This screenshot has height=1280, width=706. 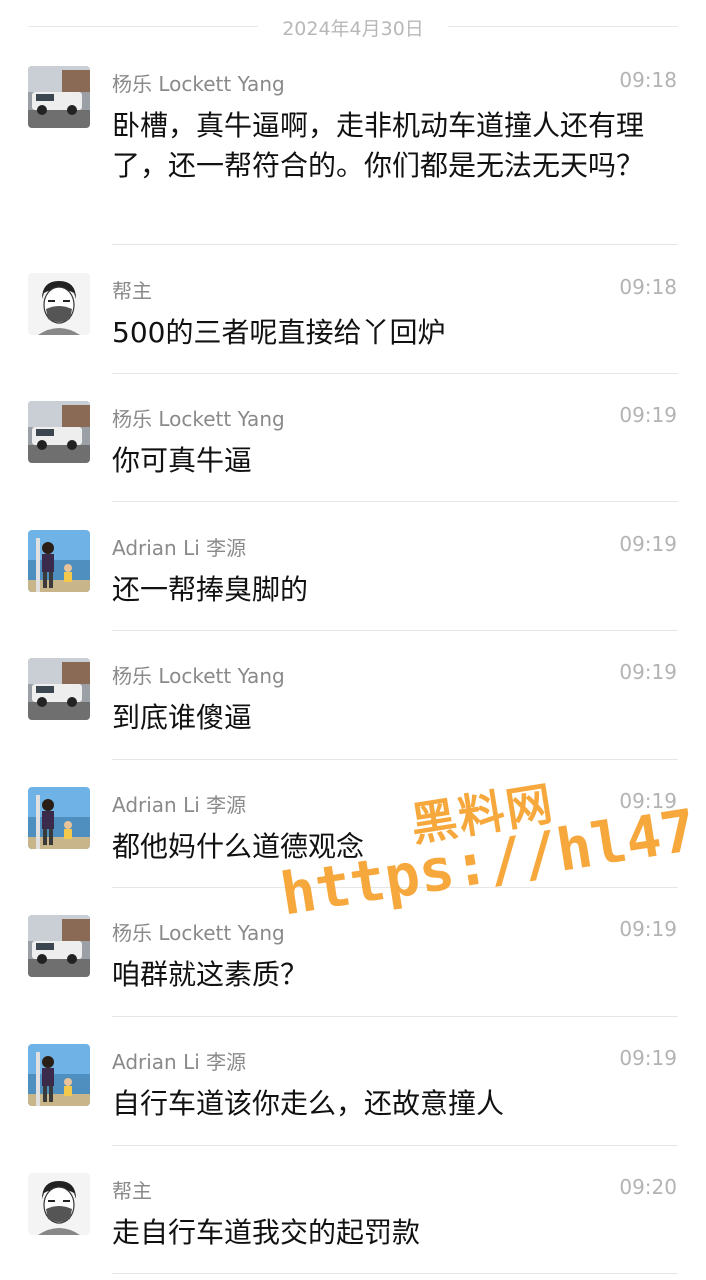 What do you see at coordinates (648, 1187) in the screenshot?
I see `message-time: 09:20` at bounding box center [648, 1187].